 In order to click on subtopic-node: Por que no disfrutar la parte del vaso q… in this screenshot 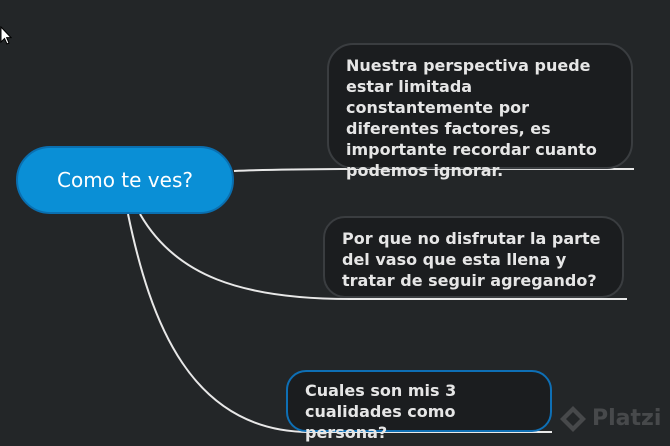, I will do `click(473, 257)`.